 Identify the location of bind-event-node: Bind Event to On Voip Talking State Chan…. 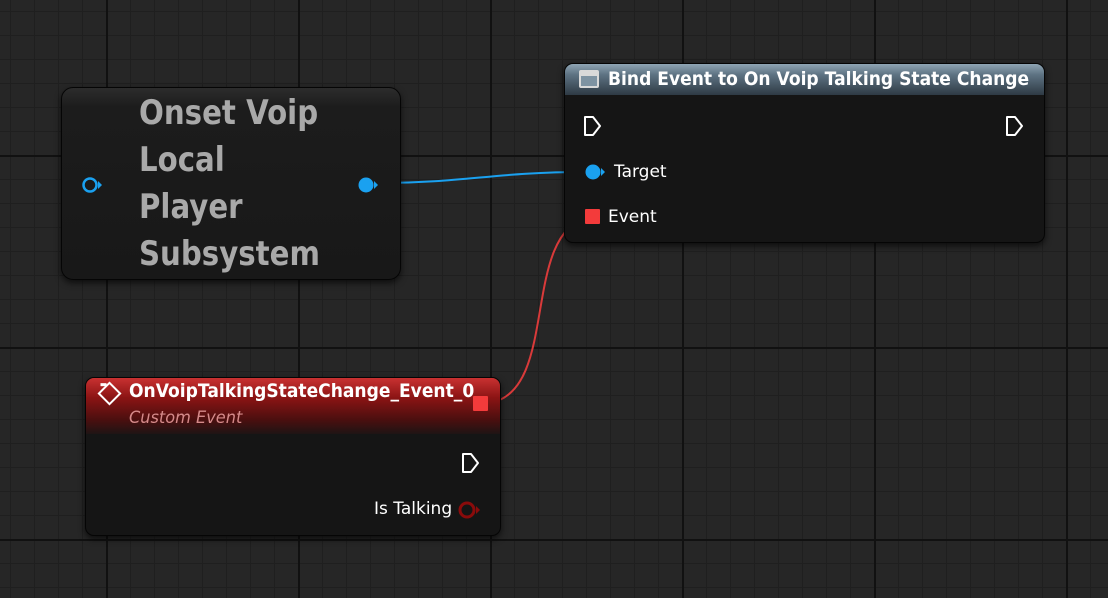
(804, 153).